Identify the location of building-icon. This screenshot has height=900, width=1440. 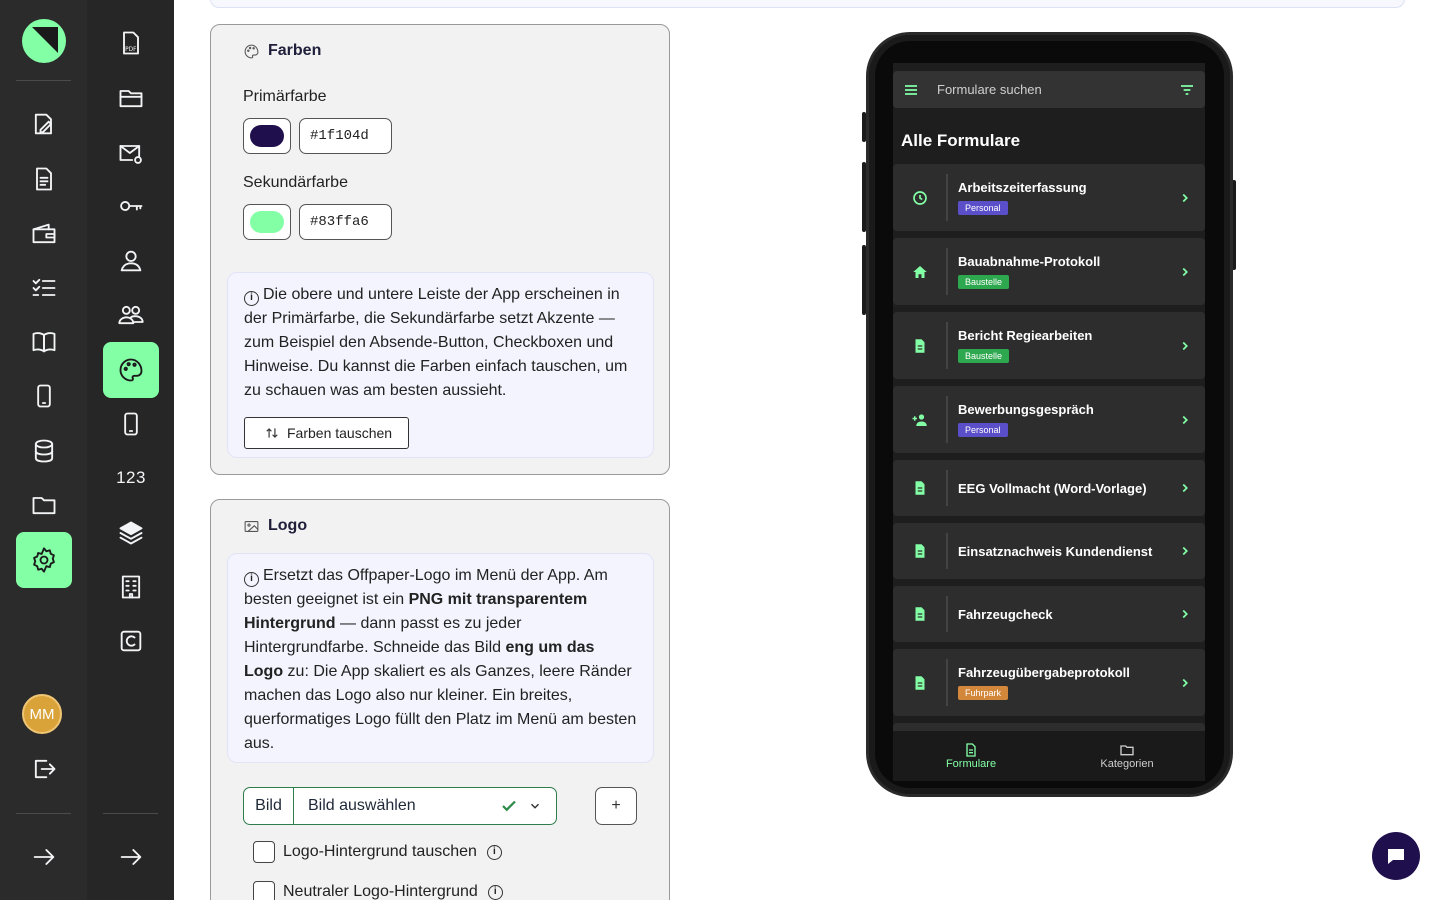
(131, 587).